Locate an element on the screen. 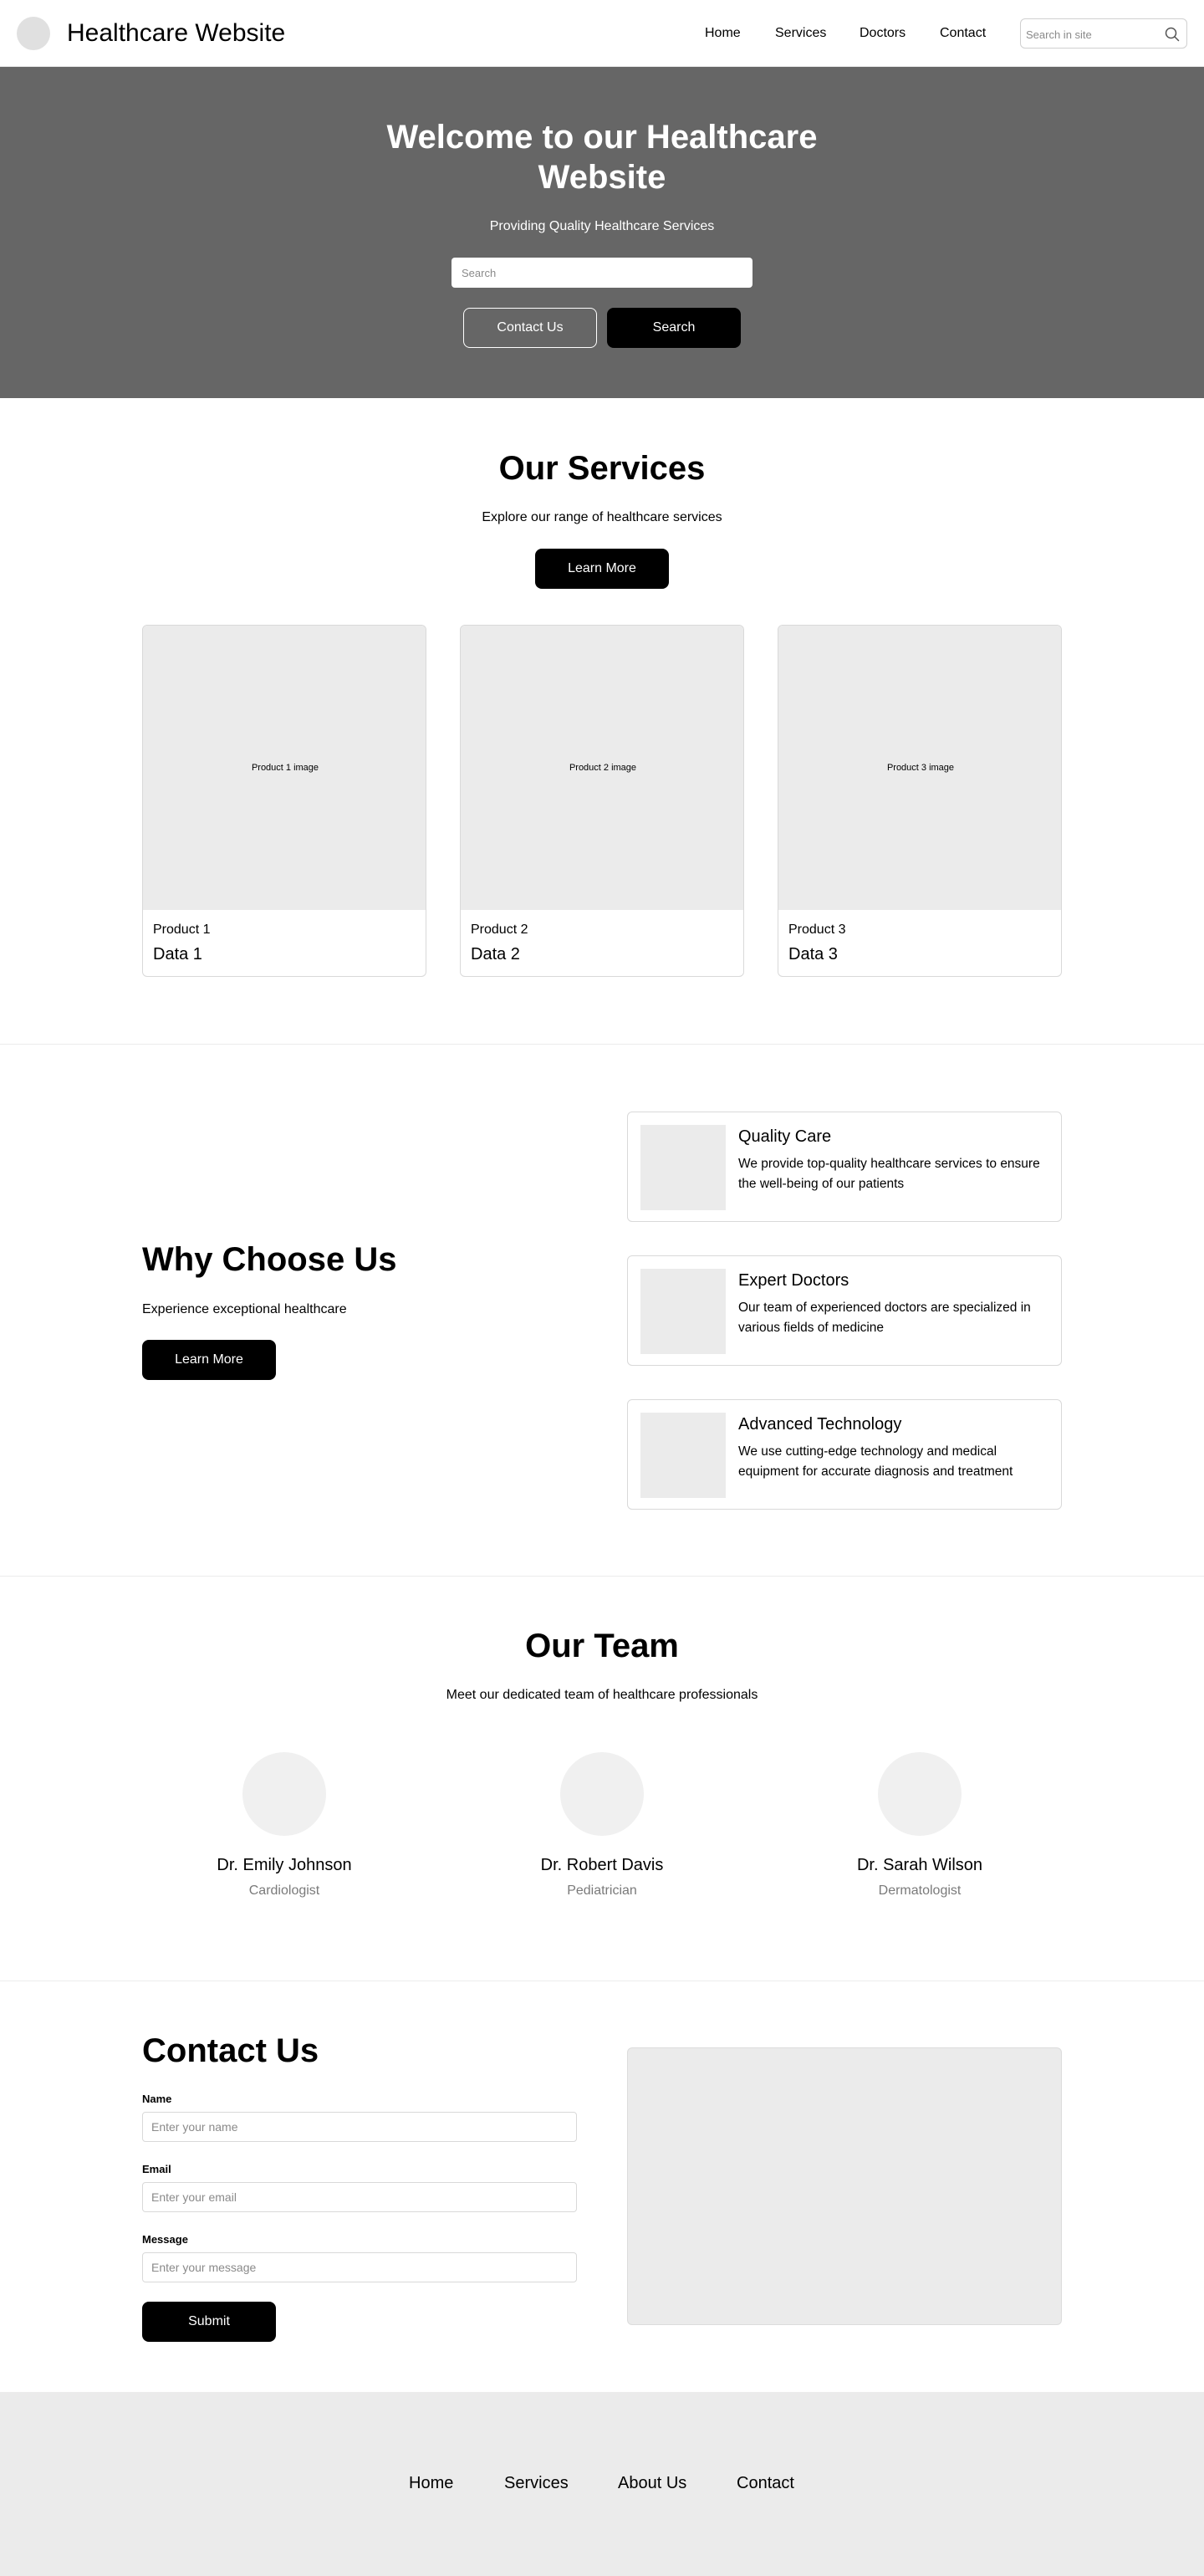 This screenshot has width=1204, height=2576. email-field is located at coordinates (359, 2197).